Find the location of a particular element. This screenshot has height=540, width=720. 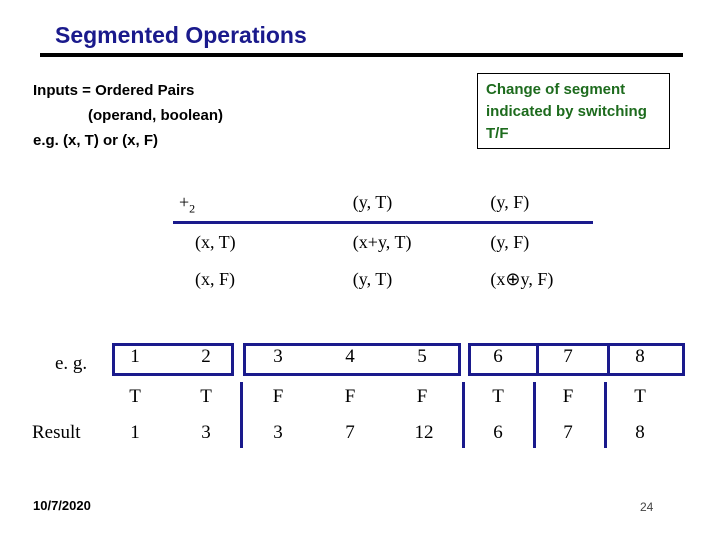

op-symbol: + is located at coordinates (184, 202).